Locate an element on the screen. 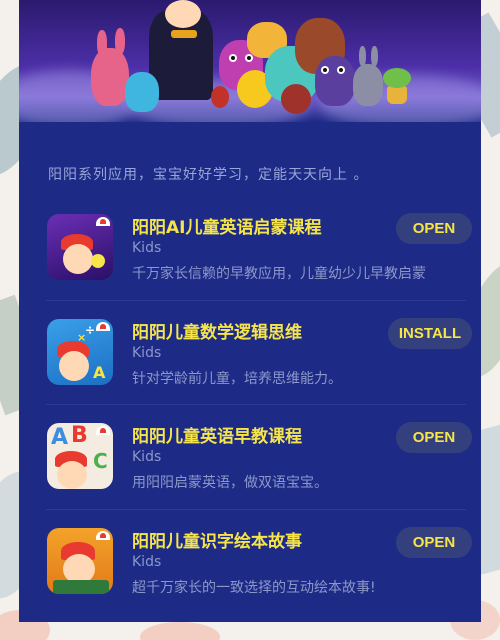  abc-english-app-icon: A B C is located at coordinates (80, 456).